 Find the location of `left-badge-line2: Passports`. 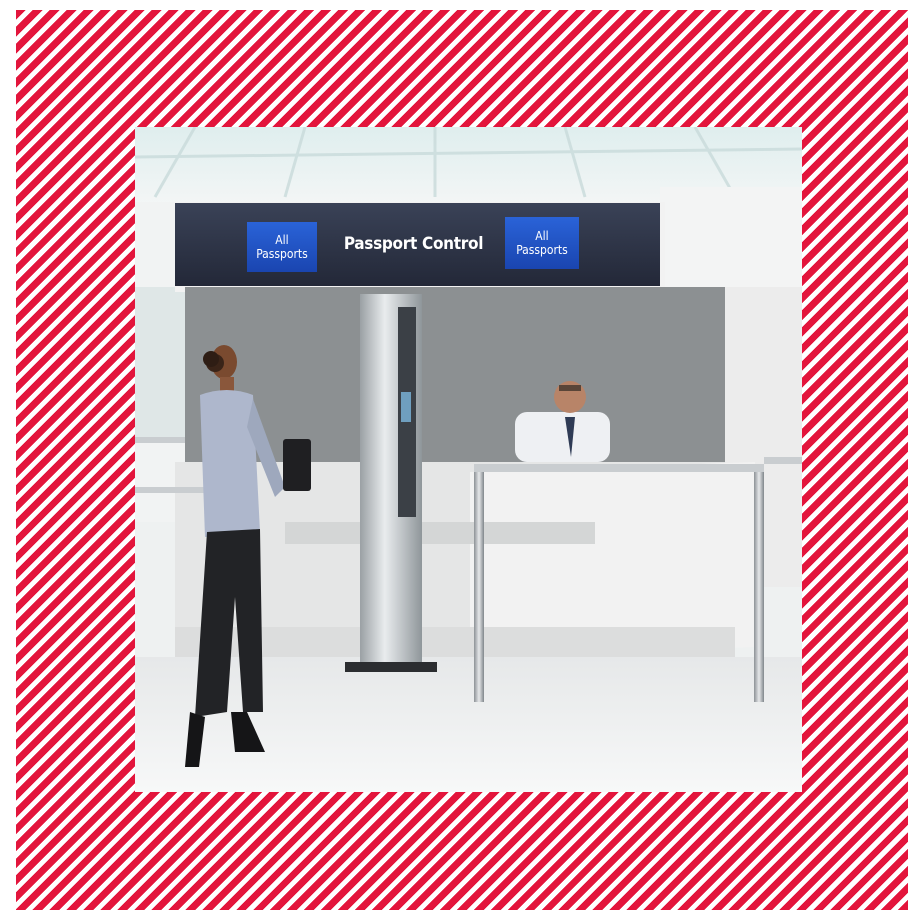

left-badge-line2: Passports is located at coordinates (282, 254).